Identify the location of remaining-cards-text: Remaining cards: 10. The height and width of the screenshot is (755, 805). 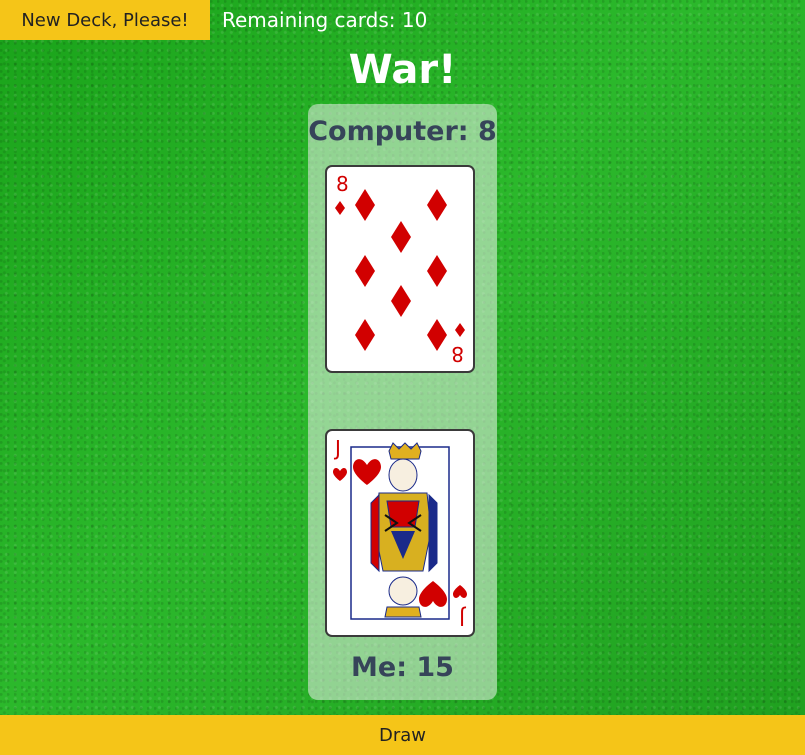
(325, 20).